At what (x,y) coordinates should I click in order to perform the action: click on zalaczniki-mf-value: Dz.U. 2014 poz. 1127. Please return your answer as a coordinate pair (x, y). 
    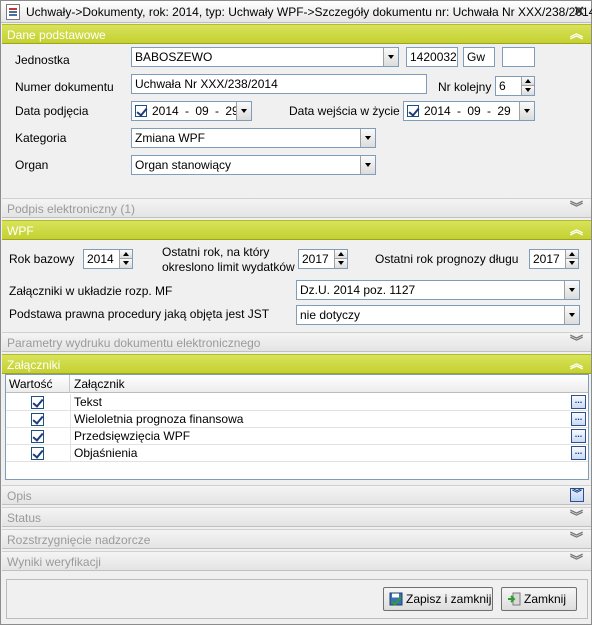
    Looking at the image, I should click on (358, 290).